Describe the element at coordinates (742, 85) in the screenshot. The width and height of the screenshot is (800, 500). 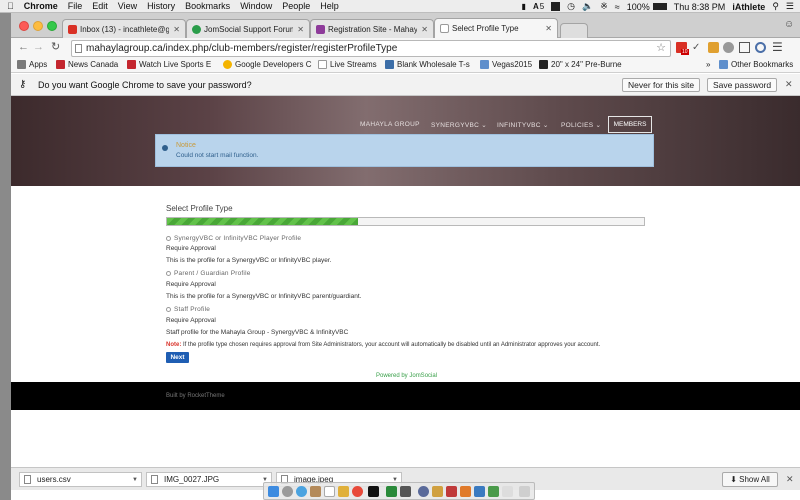
I see `save-password-button: Save password` at that location.